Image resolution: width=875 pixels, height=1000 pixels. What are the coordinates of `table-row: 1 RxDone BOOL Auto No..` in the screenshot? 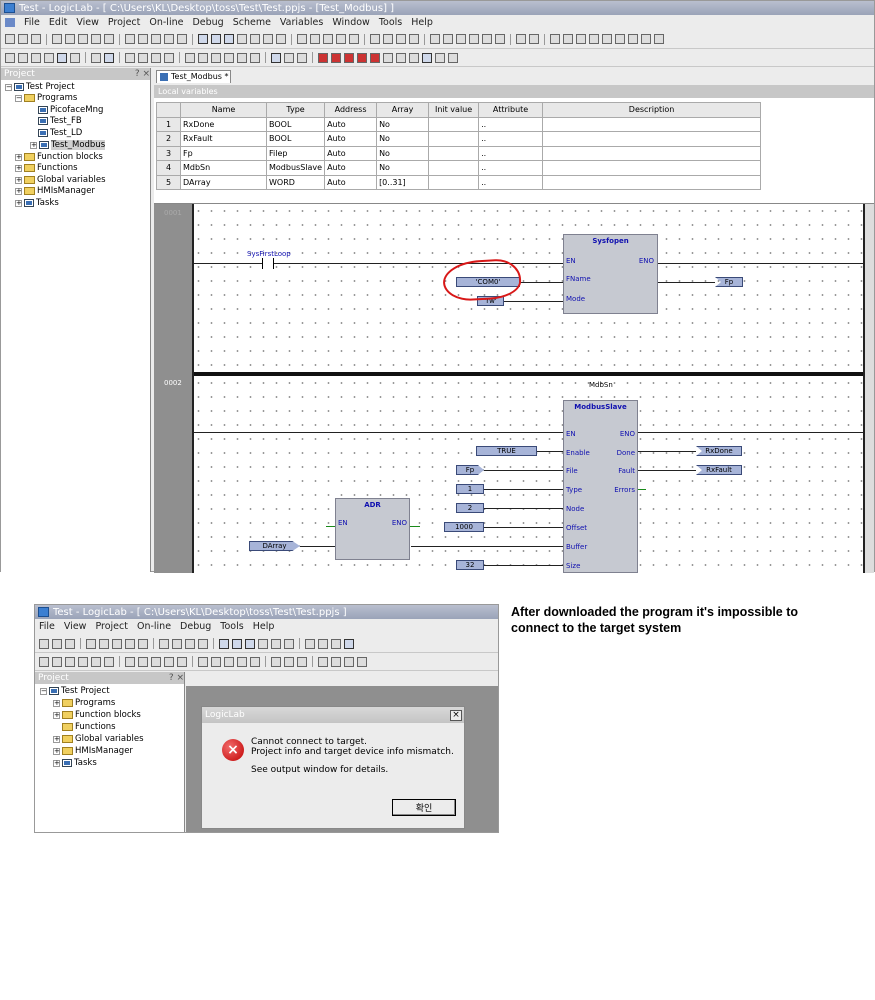 It's located at (459, 124).